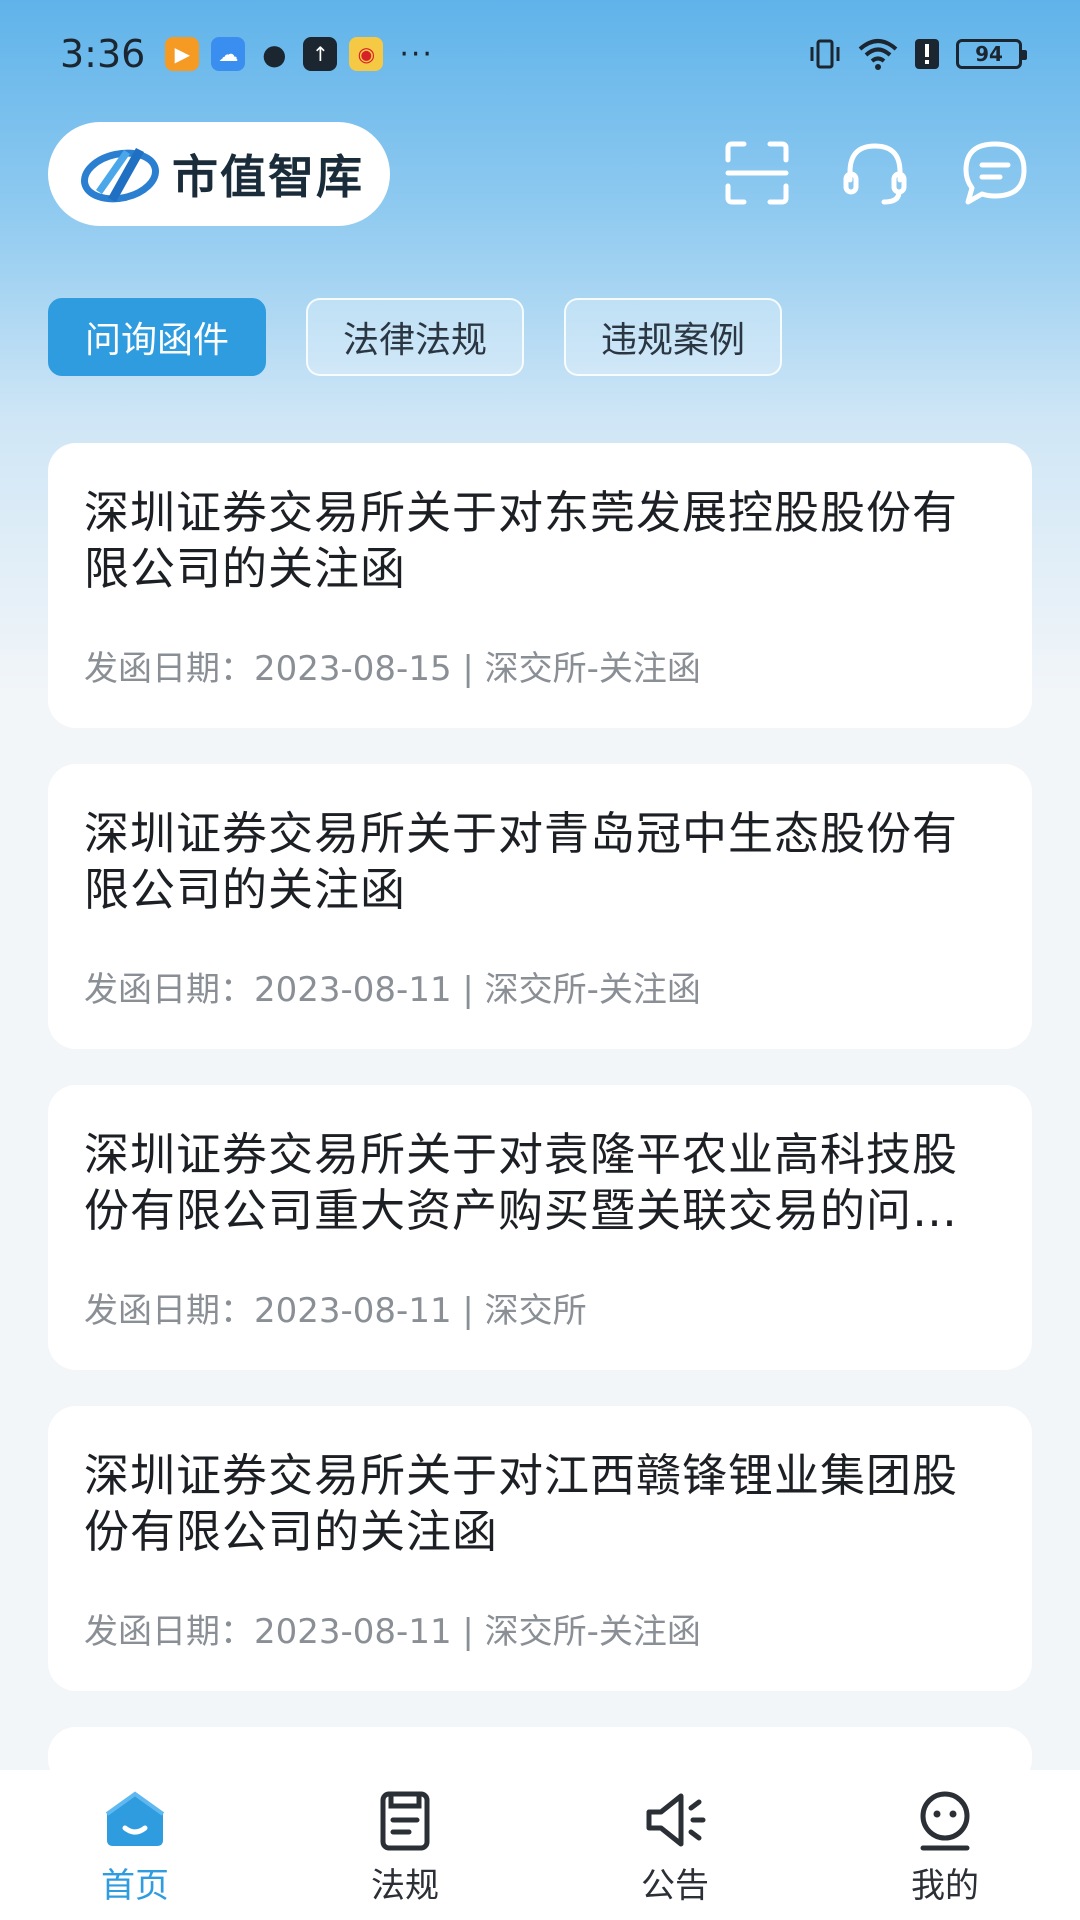 Image resolution: width=1080 pixels, height=1920 pixels. Describe the element at coordinates (182, 54) in the screenshot. I see `video-app-icon: ▶` at that location.